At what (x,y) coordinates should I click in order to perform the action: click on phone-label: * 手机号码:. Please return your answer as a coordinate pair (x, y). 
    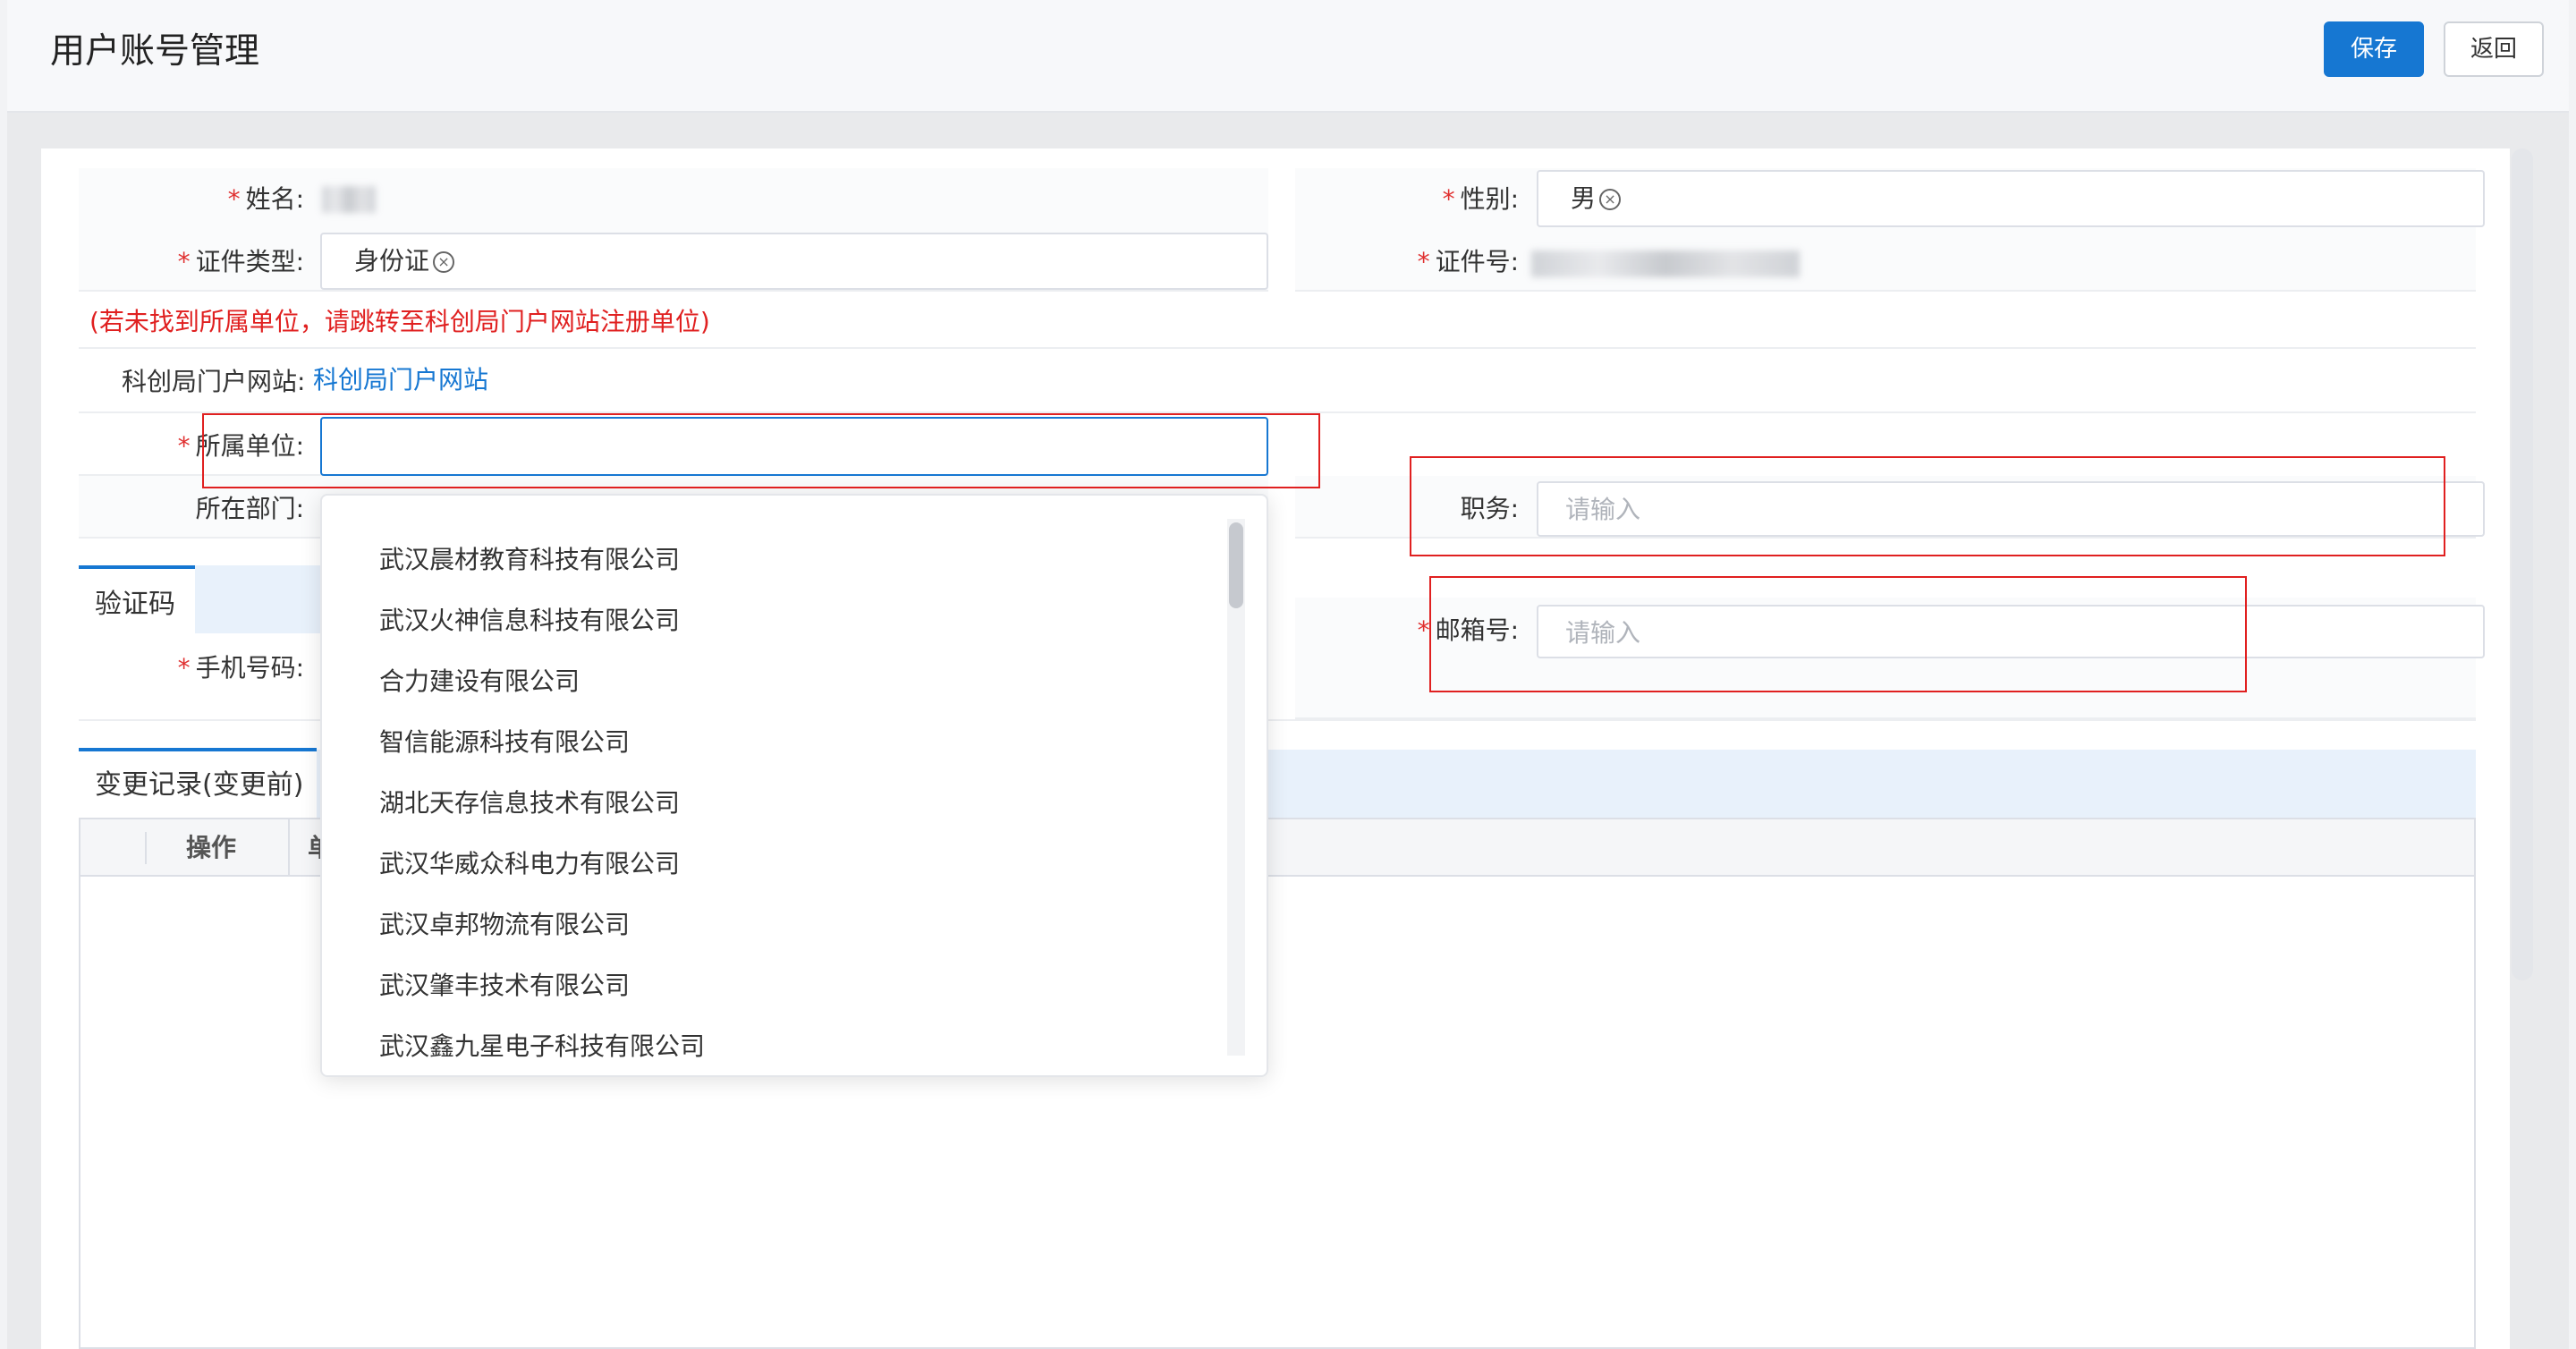
    Looking at the image, I should click on (240, 668).